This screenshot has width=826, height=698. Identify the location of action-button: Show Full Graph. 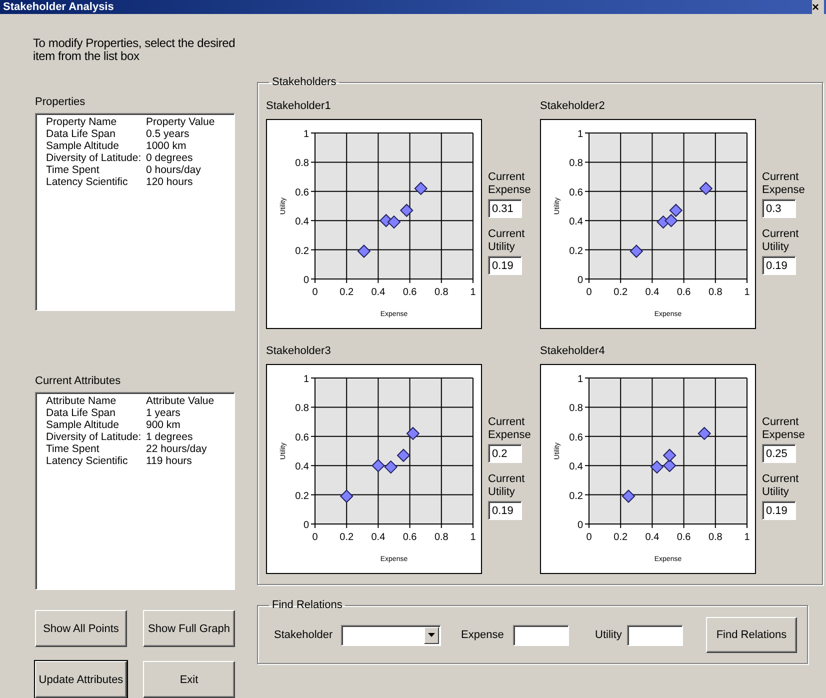
(189, 628).